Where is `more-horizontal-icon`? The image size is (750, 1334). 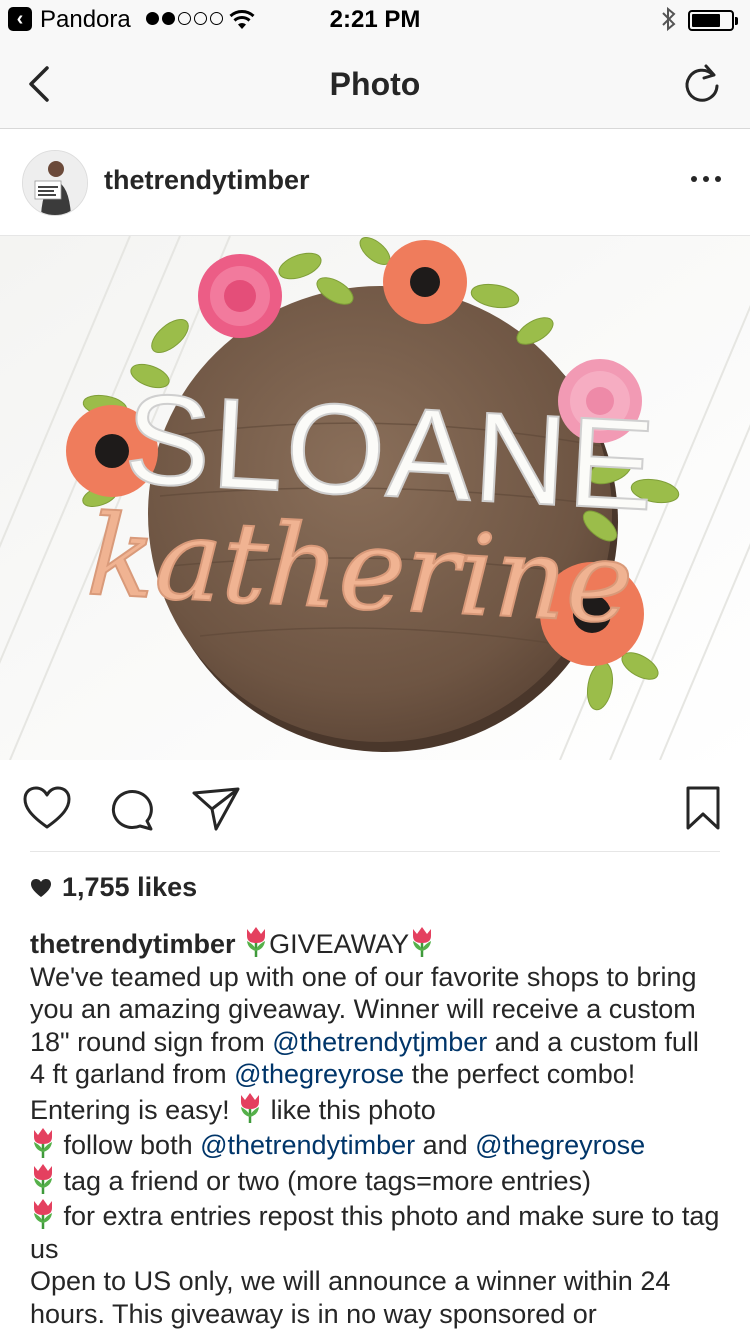
more-horizontal-icon is located at coordinates (706, 179).